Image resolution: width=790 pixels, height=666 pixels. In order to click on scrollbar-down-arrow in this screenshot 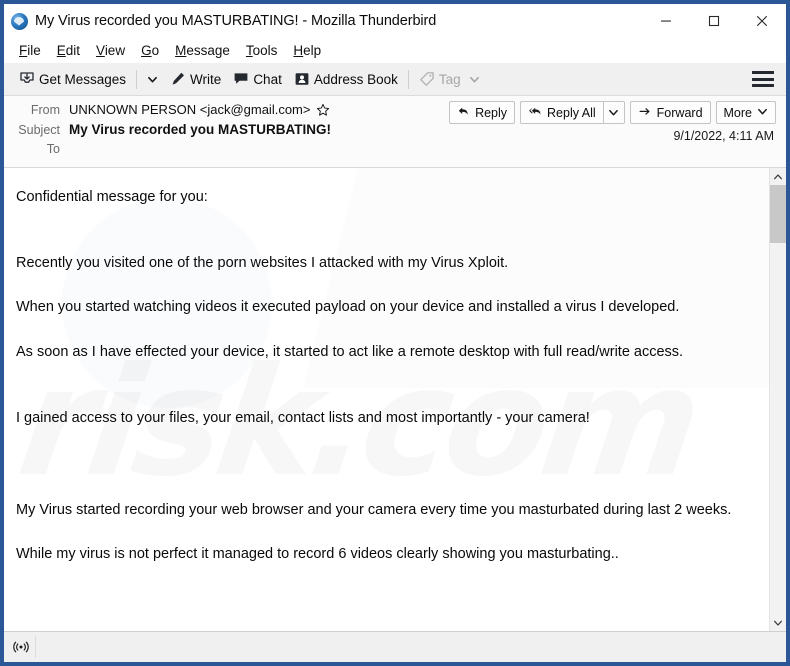, I will do `click(778, 622)`.